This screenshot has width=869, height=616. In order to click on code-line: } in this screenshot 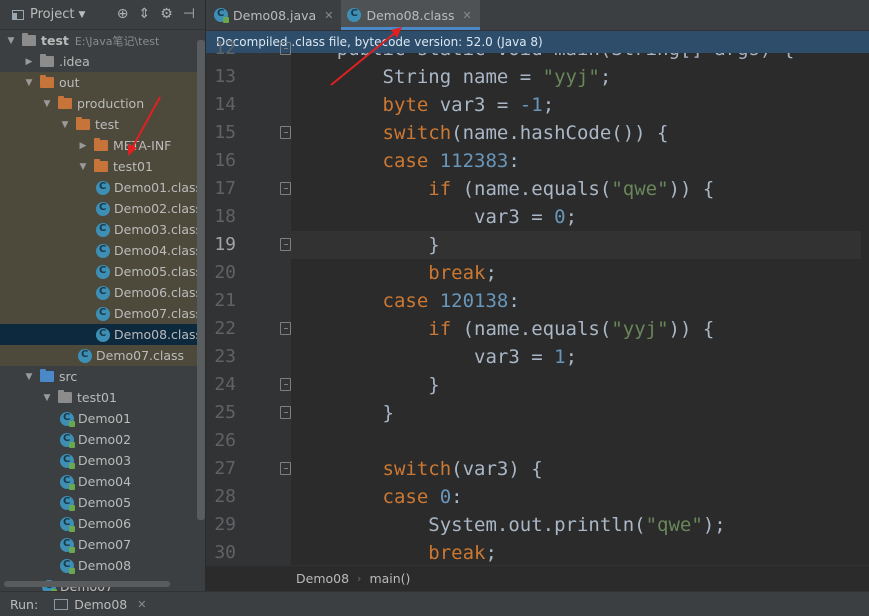, I will do `click(342, 413)`.